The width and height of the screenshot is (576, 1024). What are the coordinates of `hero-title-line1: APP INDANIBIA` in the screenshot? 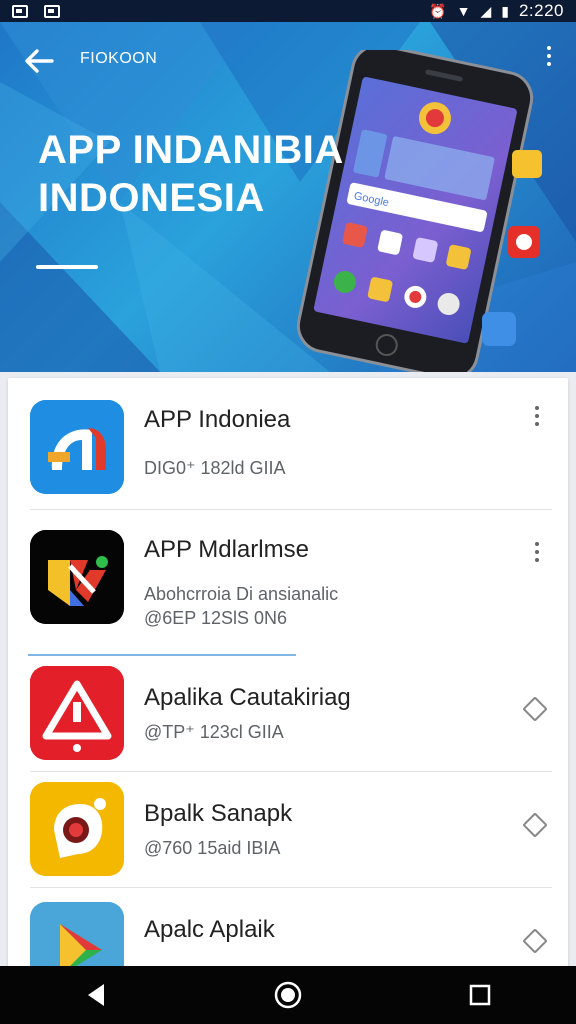 It's located at (191, 150).